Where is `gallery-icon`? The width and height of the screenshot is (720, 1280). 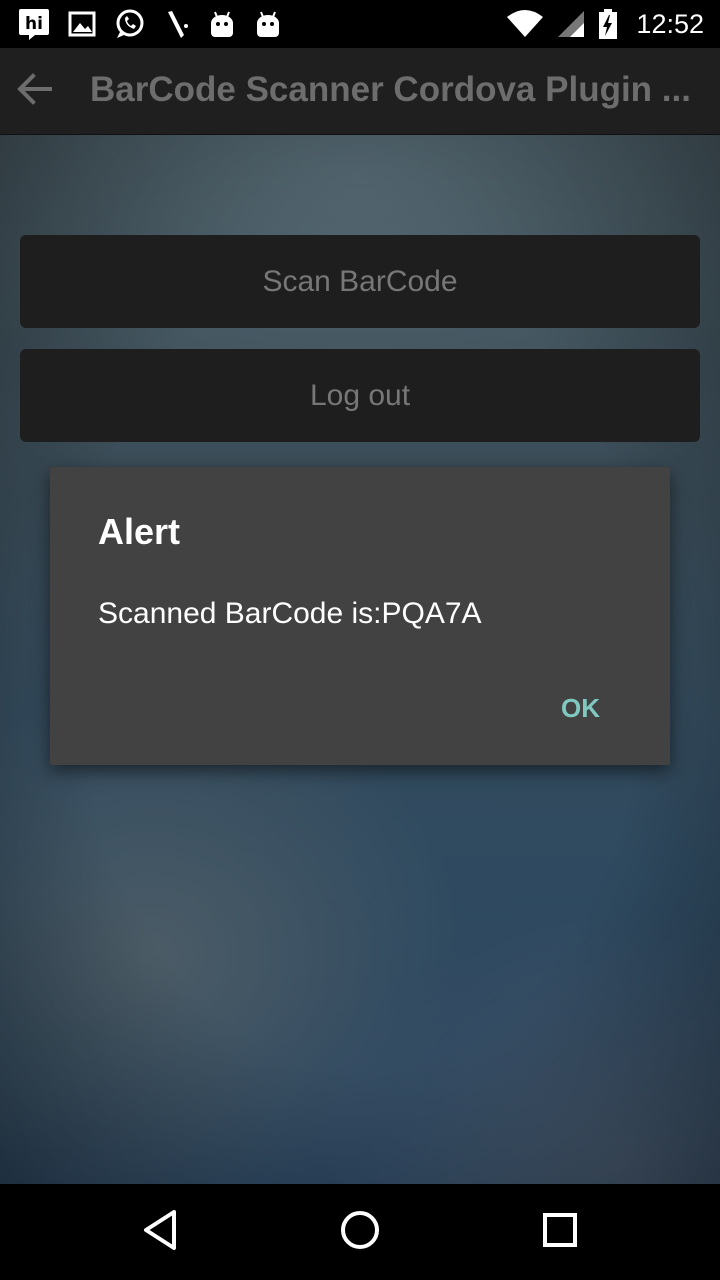 gallery-icon is located at coordinates (82, 24).